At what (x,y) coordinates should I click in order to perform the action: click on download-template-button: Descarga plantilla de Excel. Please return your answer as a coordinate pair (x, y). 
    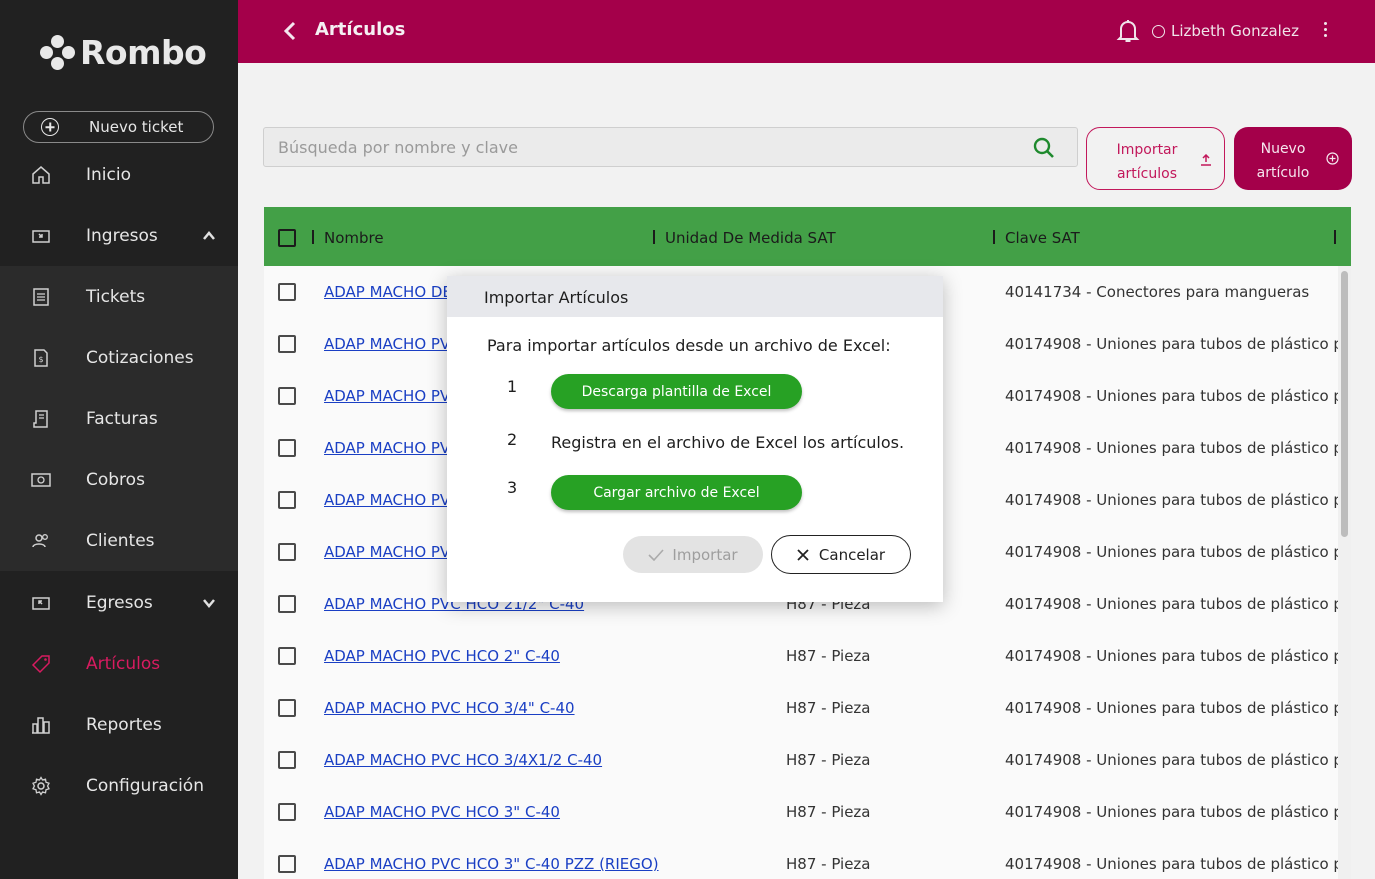
    Looking at the image, I should click on (676, 391).